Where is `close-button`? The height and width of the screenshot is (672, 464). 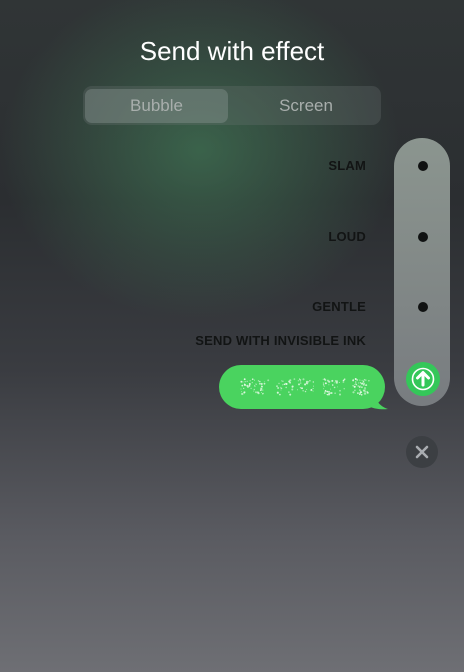 close-button is located at coordinates (422, 452).